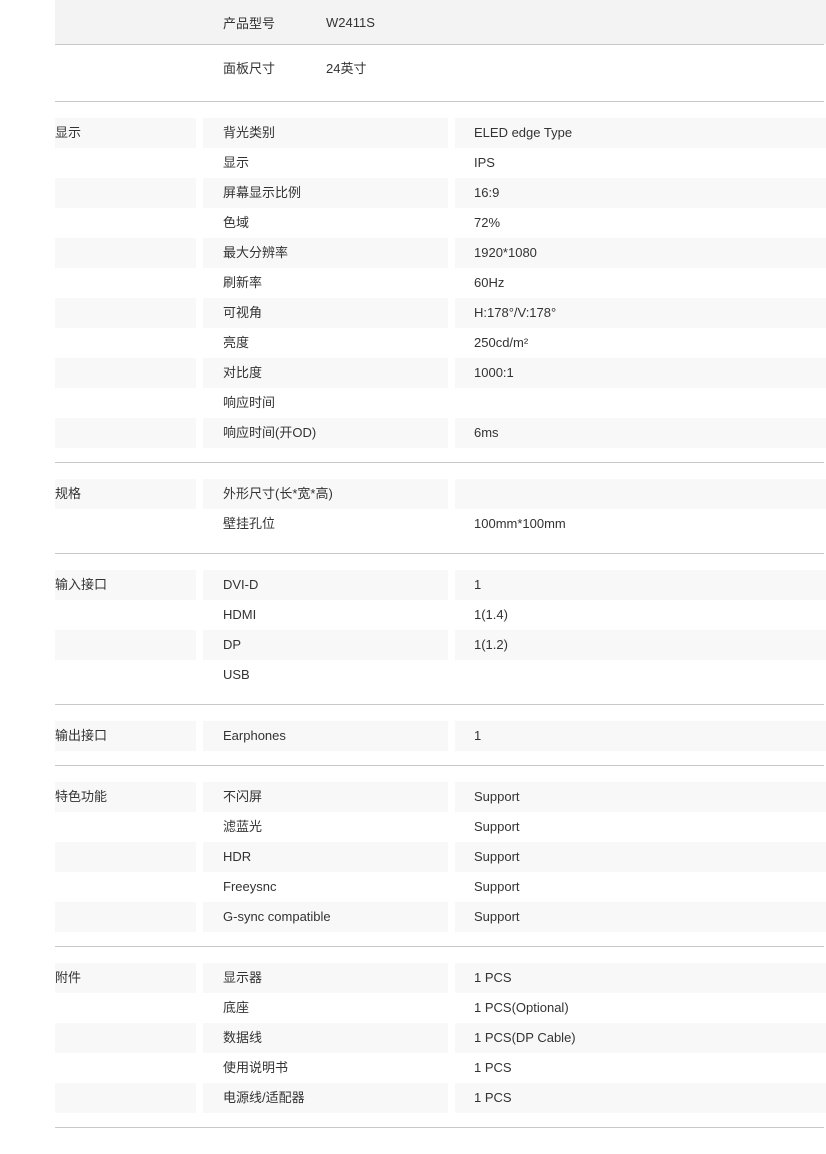 The height and width of the screenshot is (1154, 826). I want to click on table-row: 色域 72%, so click(413, 223).